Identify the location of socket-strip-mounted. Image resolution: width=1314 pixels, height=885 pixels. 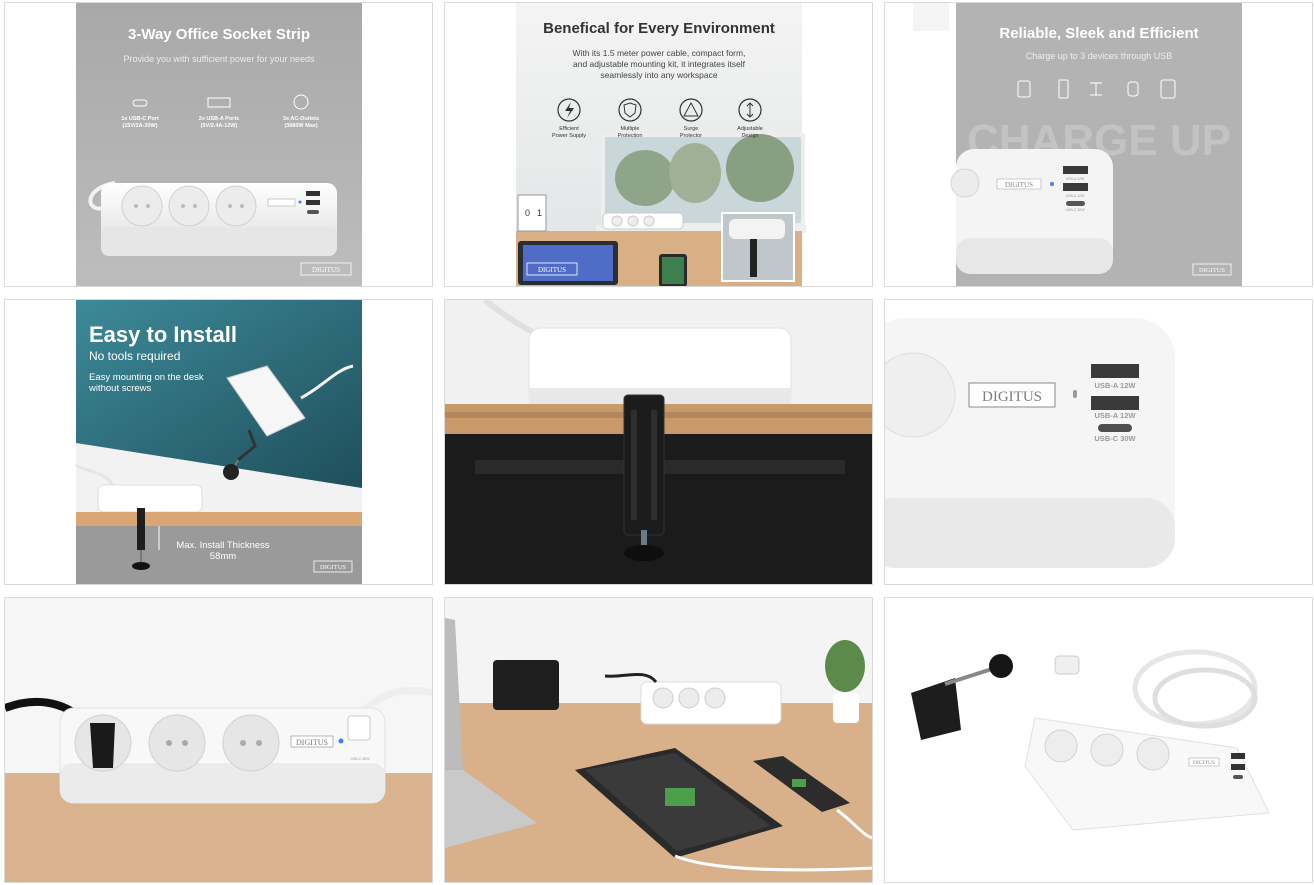
(150, 498).